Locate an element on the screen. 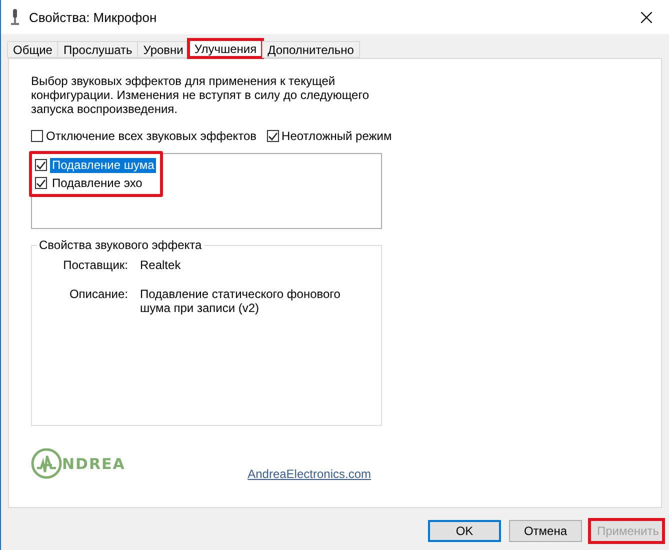 This screenshot has height=550, width=669. tab: Уровни is located at coordinates (163, 49).